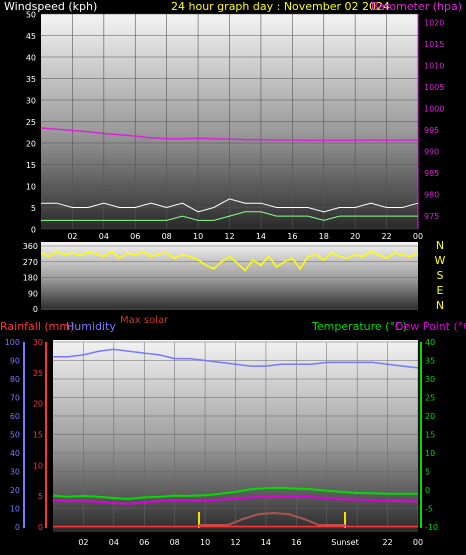  What do you see at coordinates (359, 326) in the screenshot?
I see `temperature-axis-label: Temperature (°C)` at bounding box center [359, 326].